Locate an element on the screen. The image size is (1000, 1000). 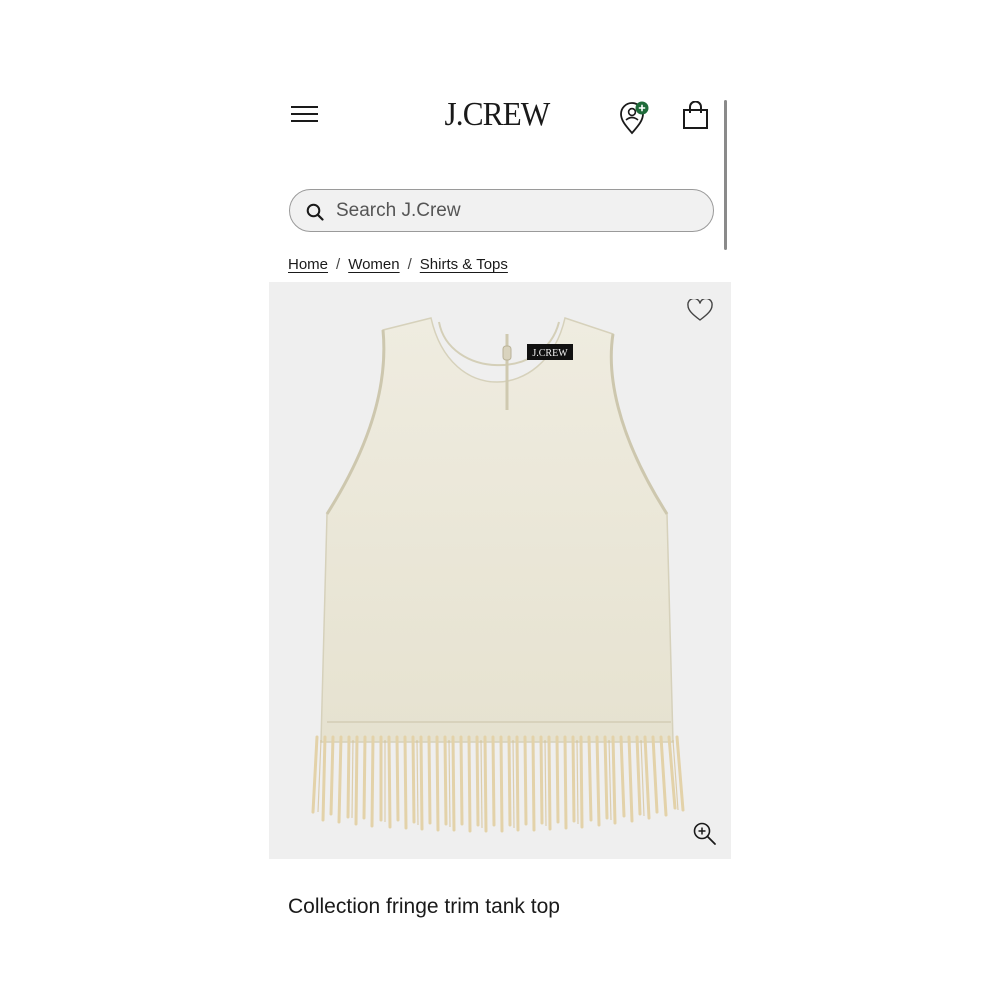
search-bar is located at coordinates (501, 210).